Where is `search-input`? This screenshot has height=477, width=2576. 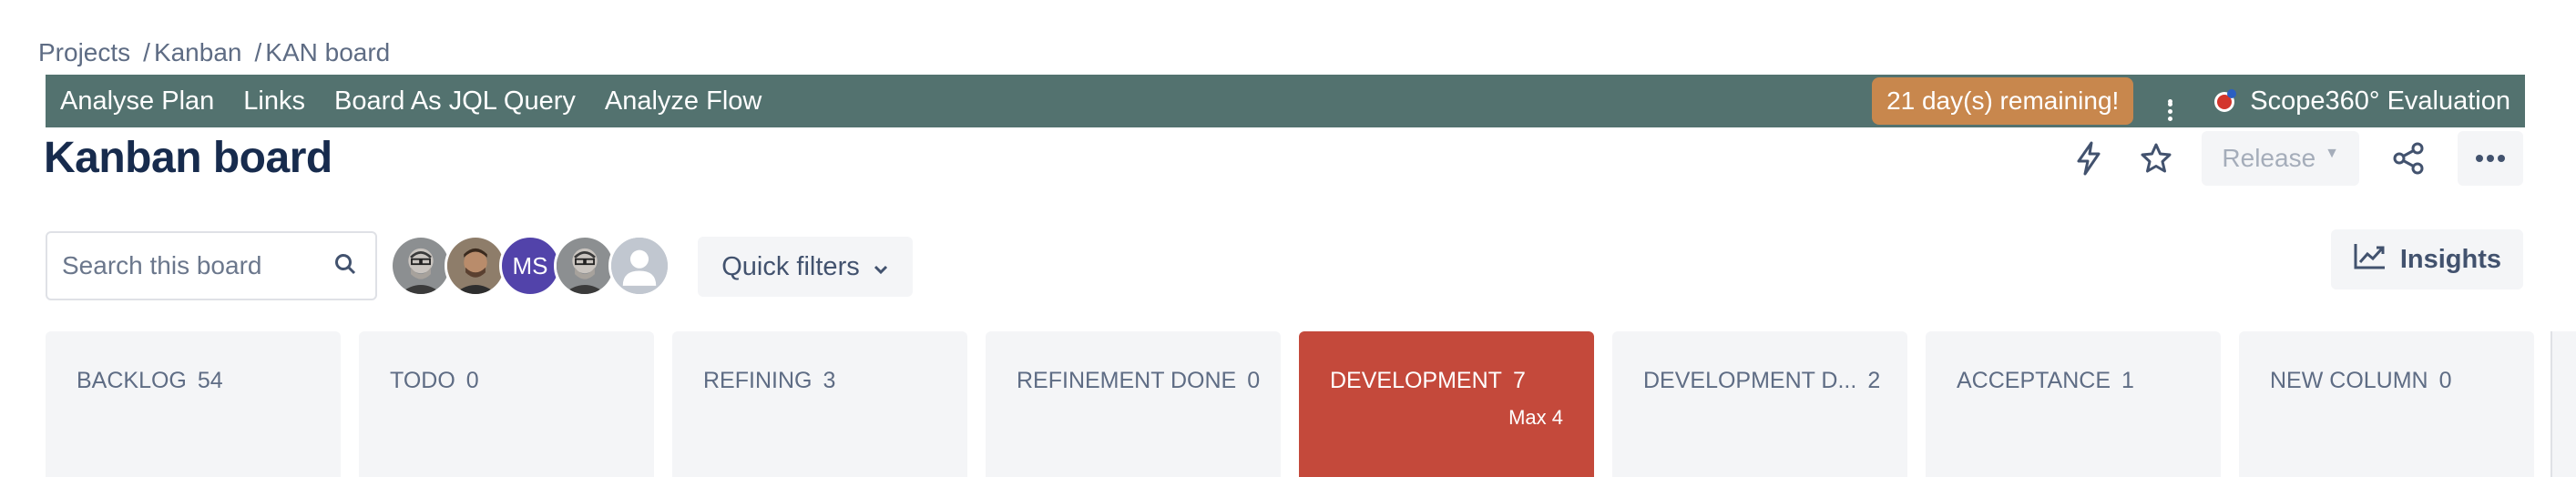
search-input is located at coordinates (194, 265).